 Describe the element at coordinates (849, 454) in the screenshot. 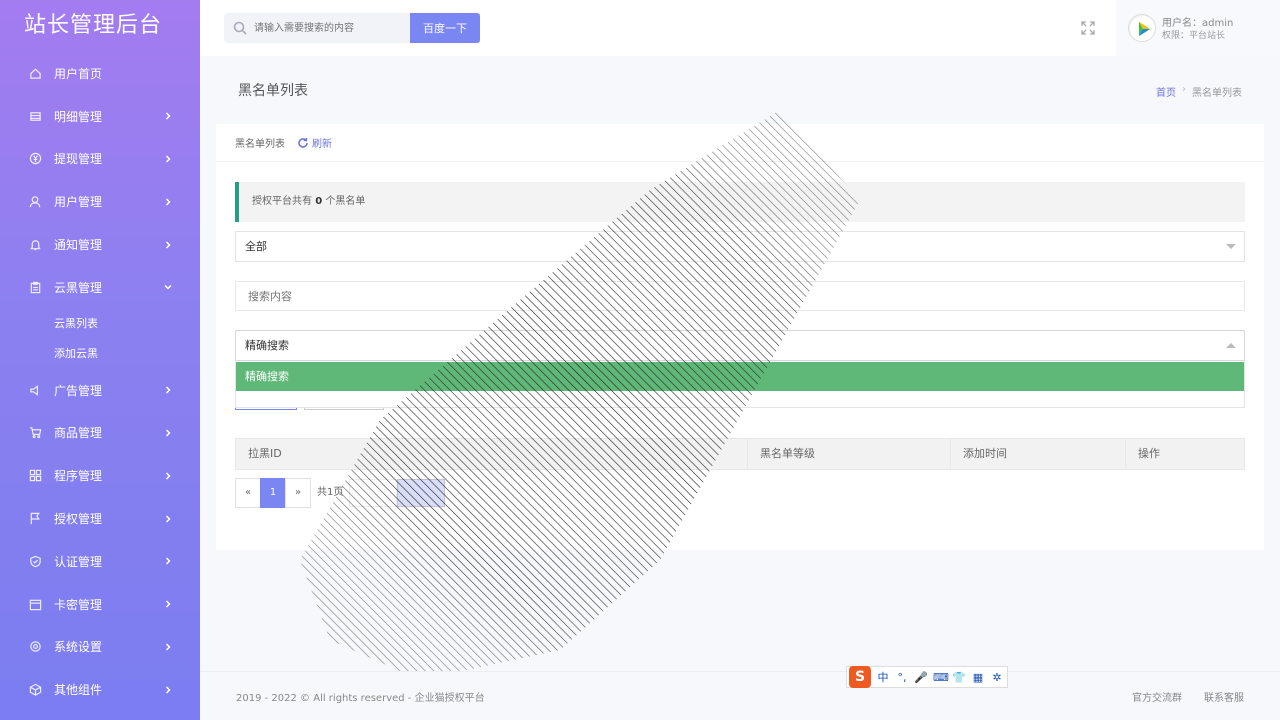

I see `column-header-level: 黑名单等级` at that location.